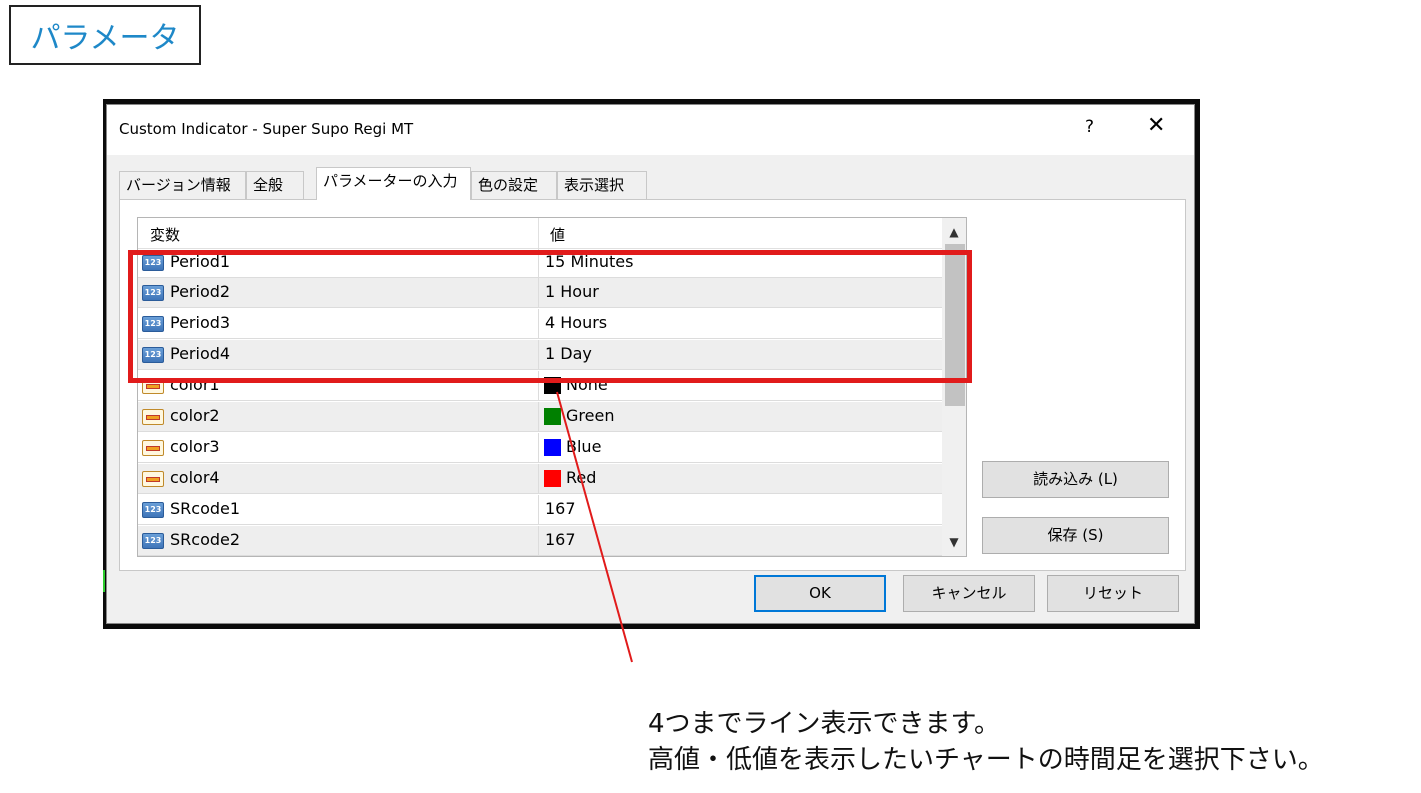 Image resolution: width=1421 pixels, height=793 pixels. Describe the element at coordinates (1113, 593) in the screenshot. I see `reset-button: リセット` at that location.